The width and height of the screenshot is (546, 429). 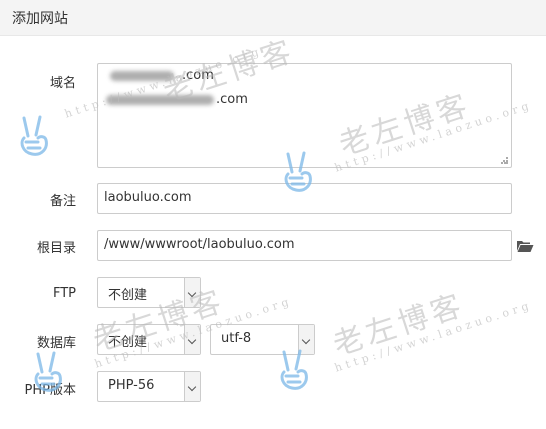 I want to click on ftp-select: 不创建, so click(x=149, y=292).